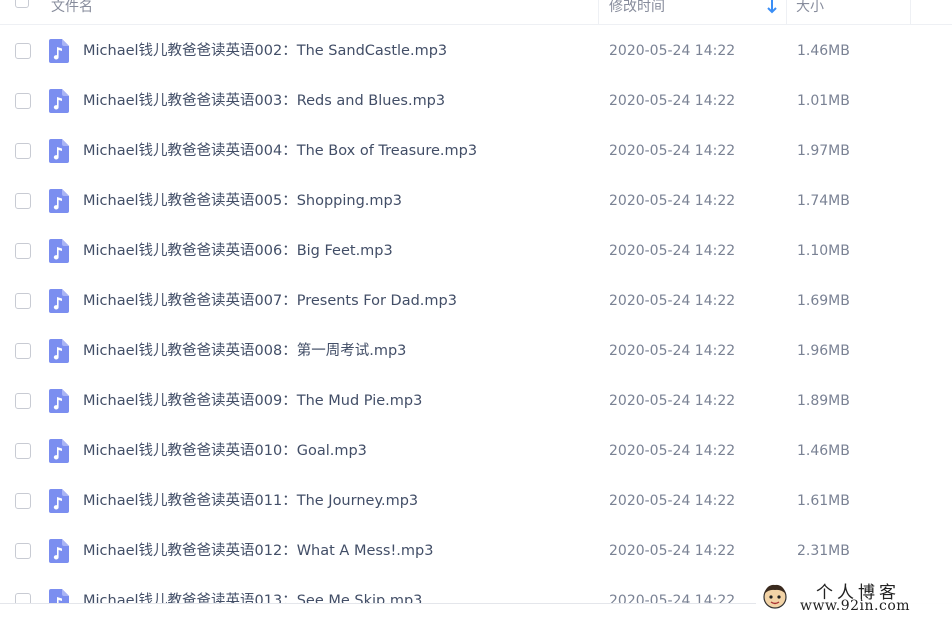  Describe the element at coordinates (476, 12) in the screenshot. I see `file-list-header: 文件名 修改时间 大小` at that location.